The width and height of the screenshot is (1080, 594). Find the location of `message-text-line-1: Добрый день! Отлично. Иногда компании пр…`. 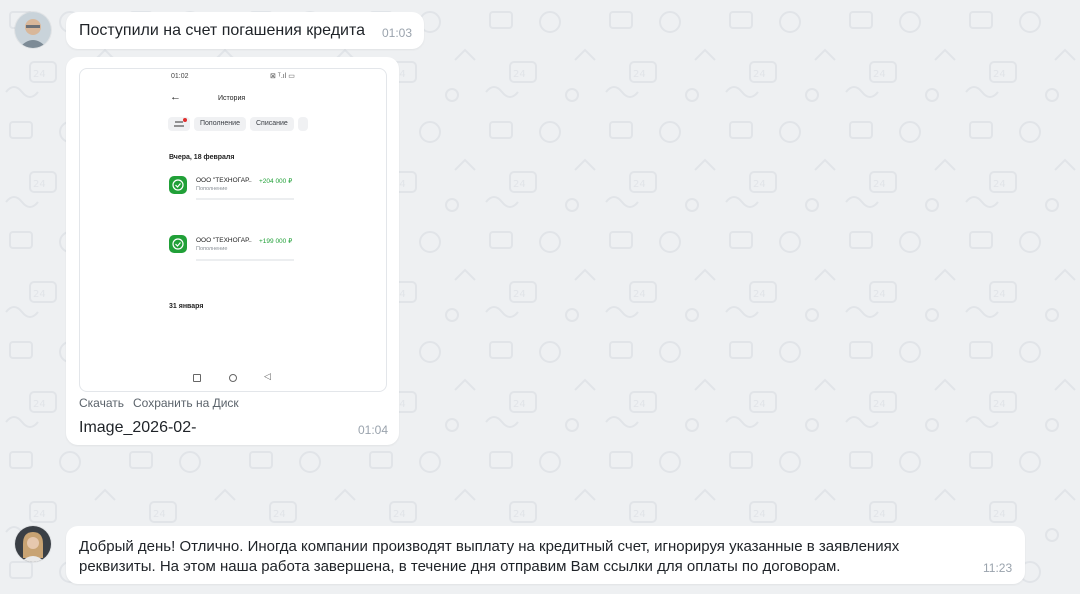

message-text-line-1: Добрый день! Отлично. Иногда компании пр… is located at coordinates (489, 546).